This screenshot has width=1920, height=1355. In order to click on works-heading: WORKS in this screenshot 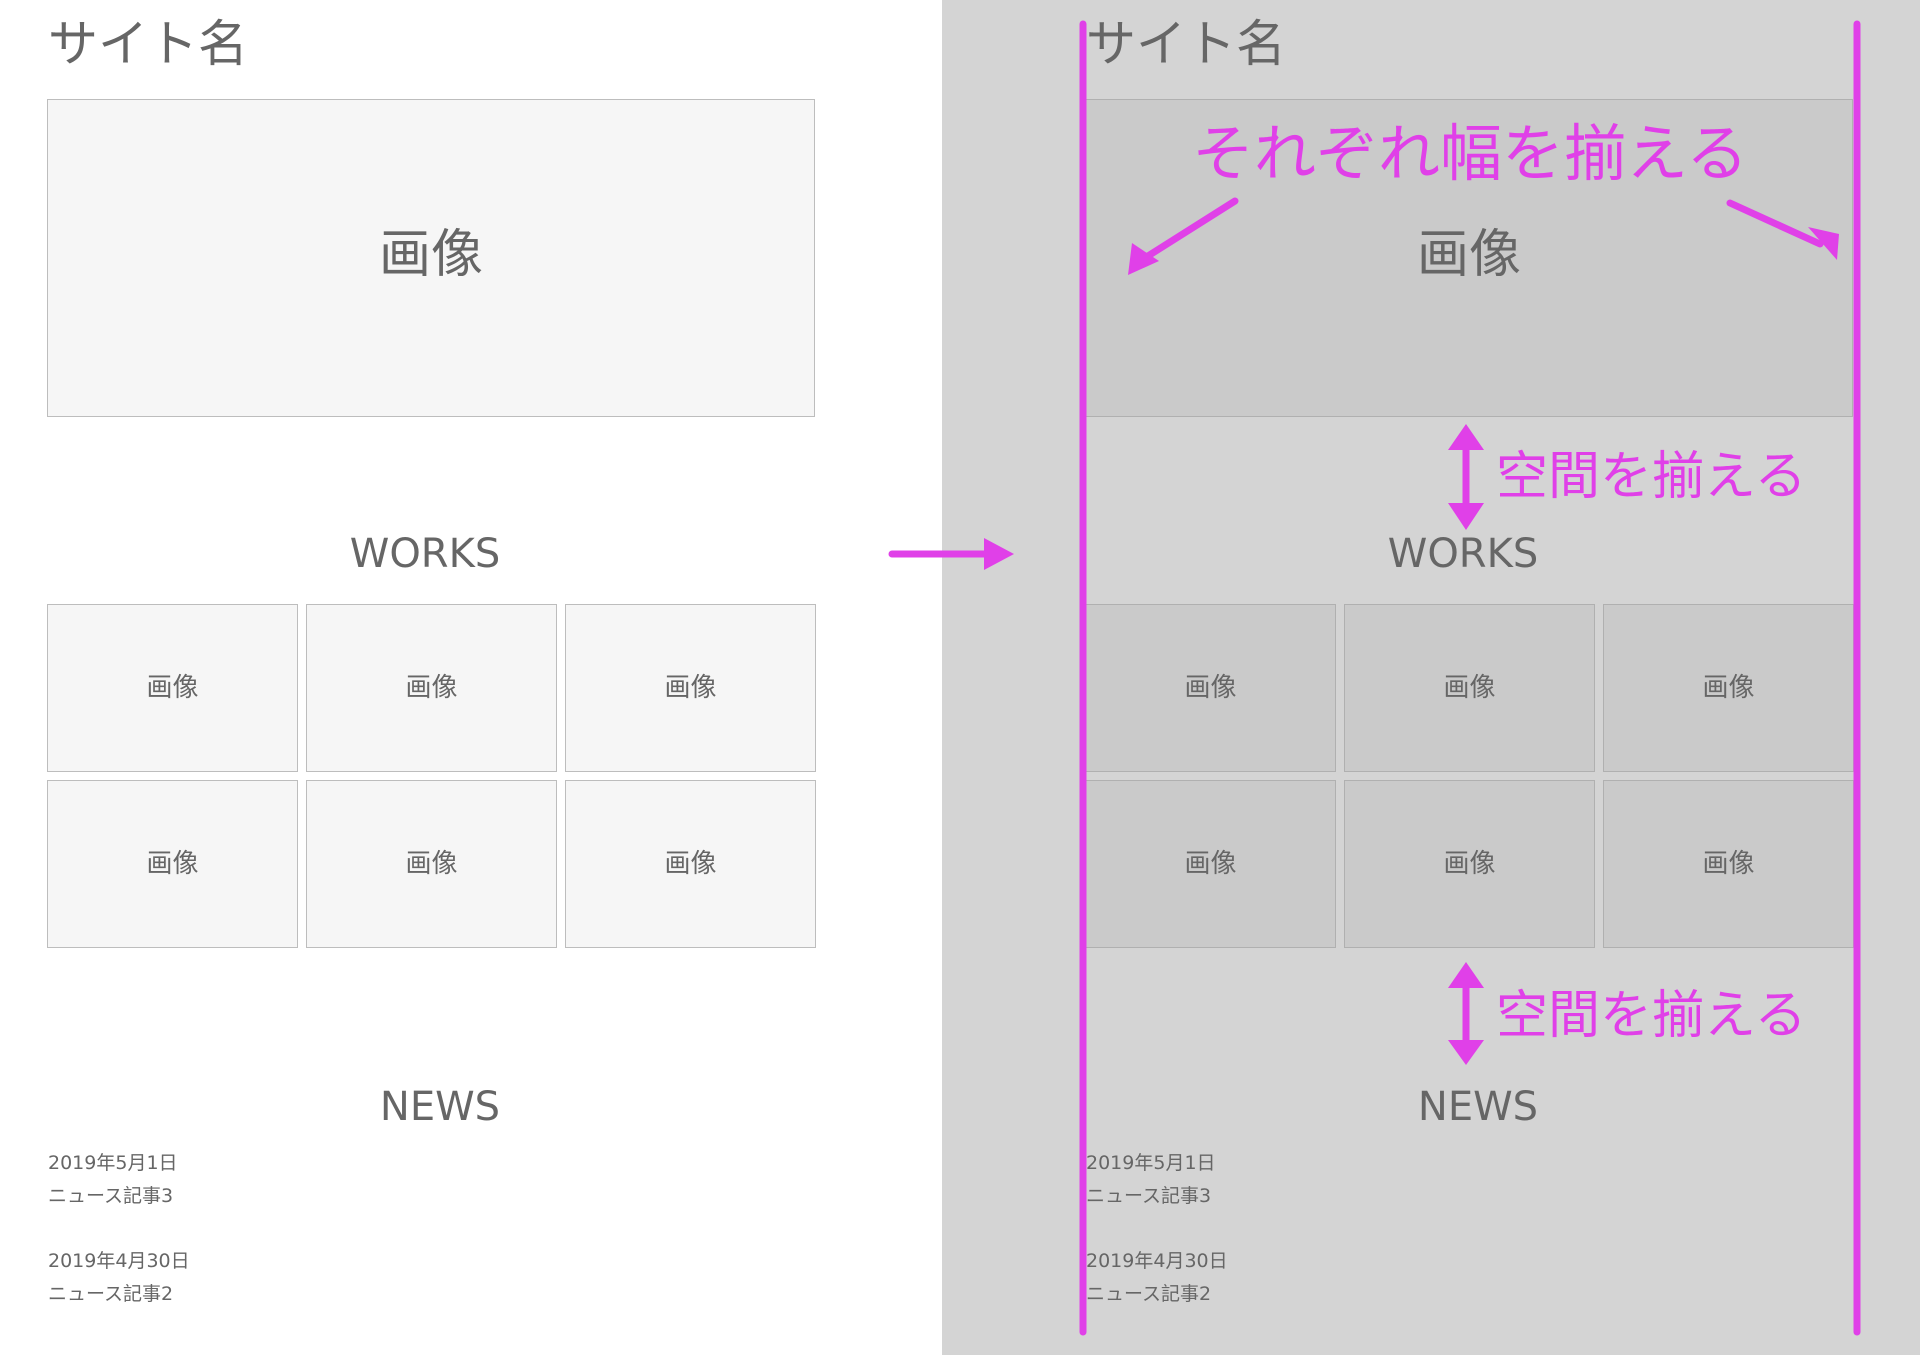, I will do `click(425, 554)`.